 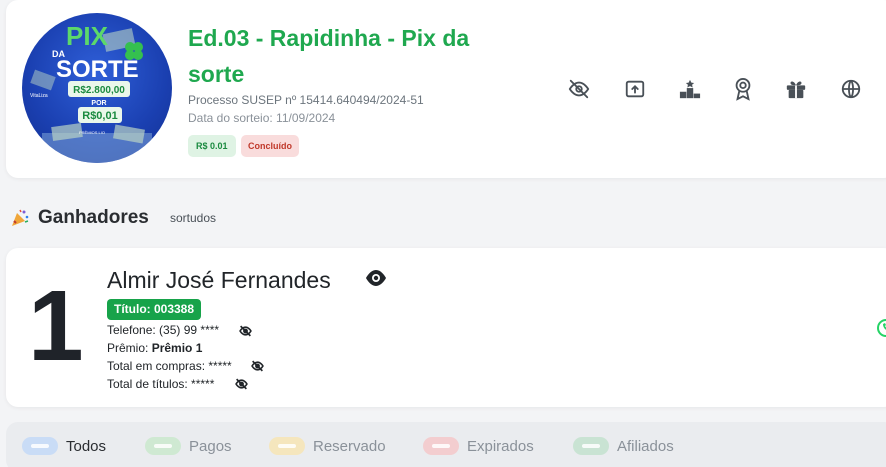 I want to click on podium-icon, so click(x=690, y=89).